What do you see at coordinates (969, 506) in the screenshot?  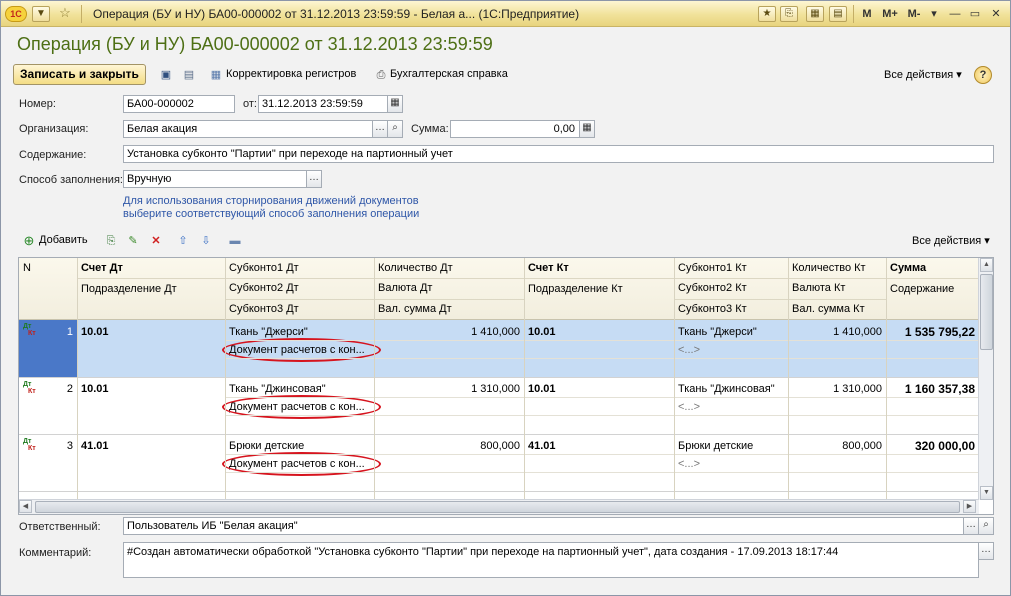 I see `scroll-right-button: ▶` at bounding box center [969, 506].